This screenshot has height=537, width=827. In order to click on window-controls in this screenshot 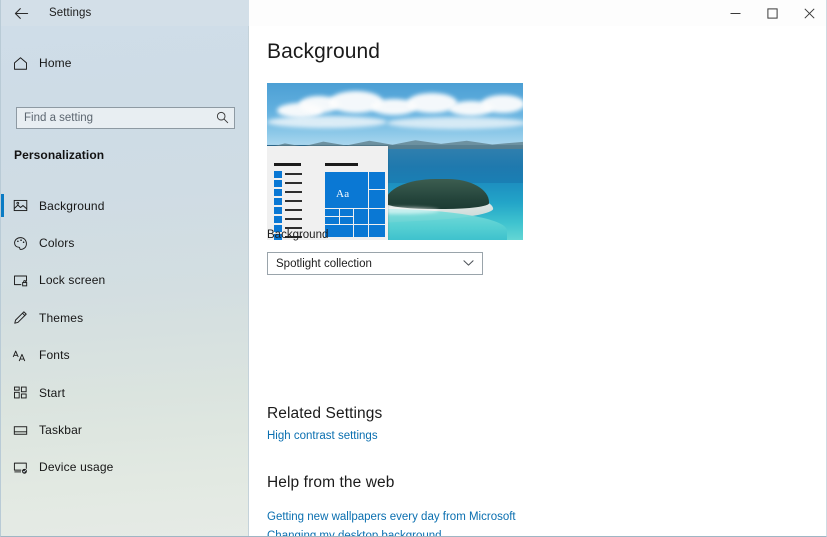, I will do `click(771, 13)`.